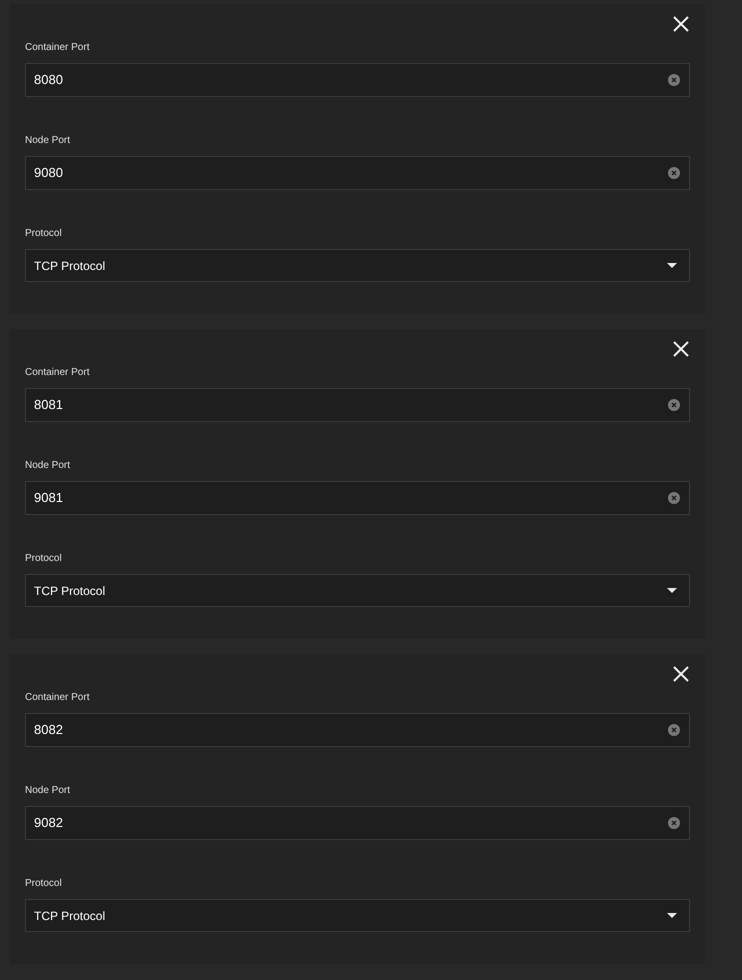 This screenshot has width=742, height=980. What do you see at coordinates (357, 173) in the screenshot?
I see `input-field: 9080` at bounding box center [357, 173].